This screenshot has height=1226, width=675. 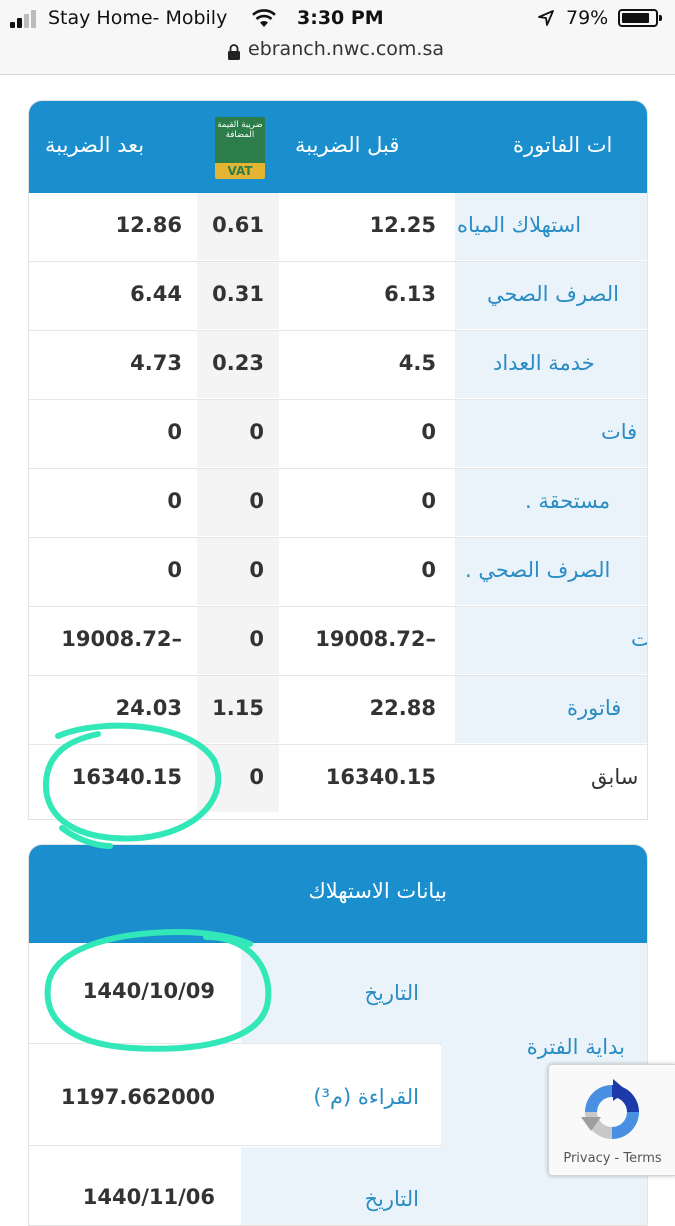 What do you see at coordinates (538, 570) in the screenshot?
I see `row-label: . الصرف الصحي` at bounding box center [538, 570].